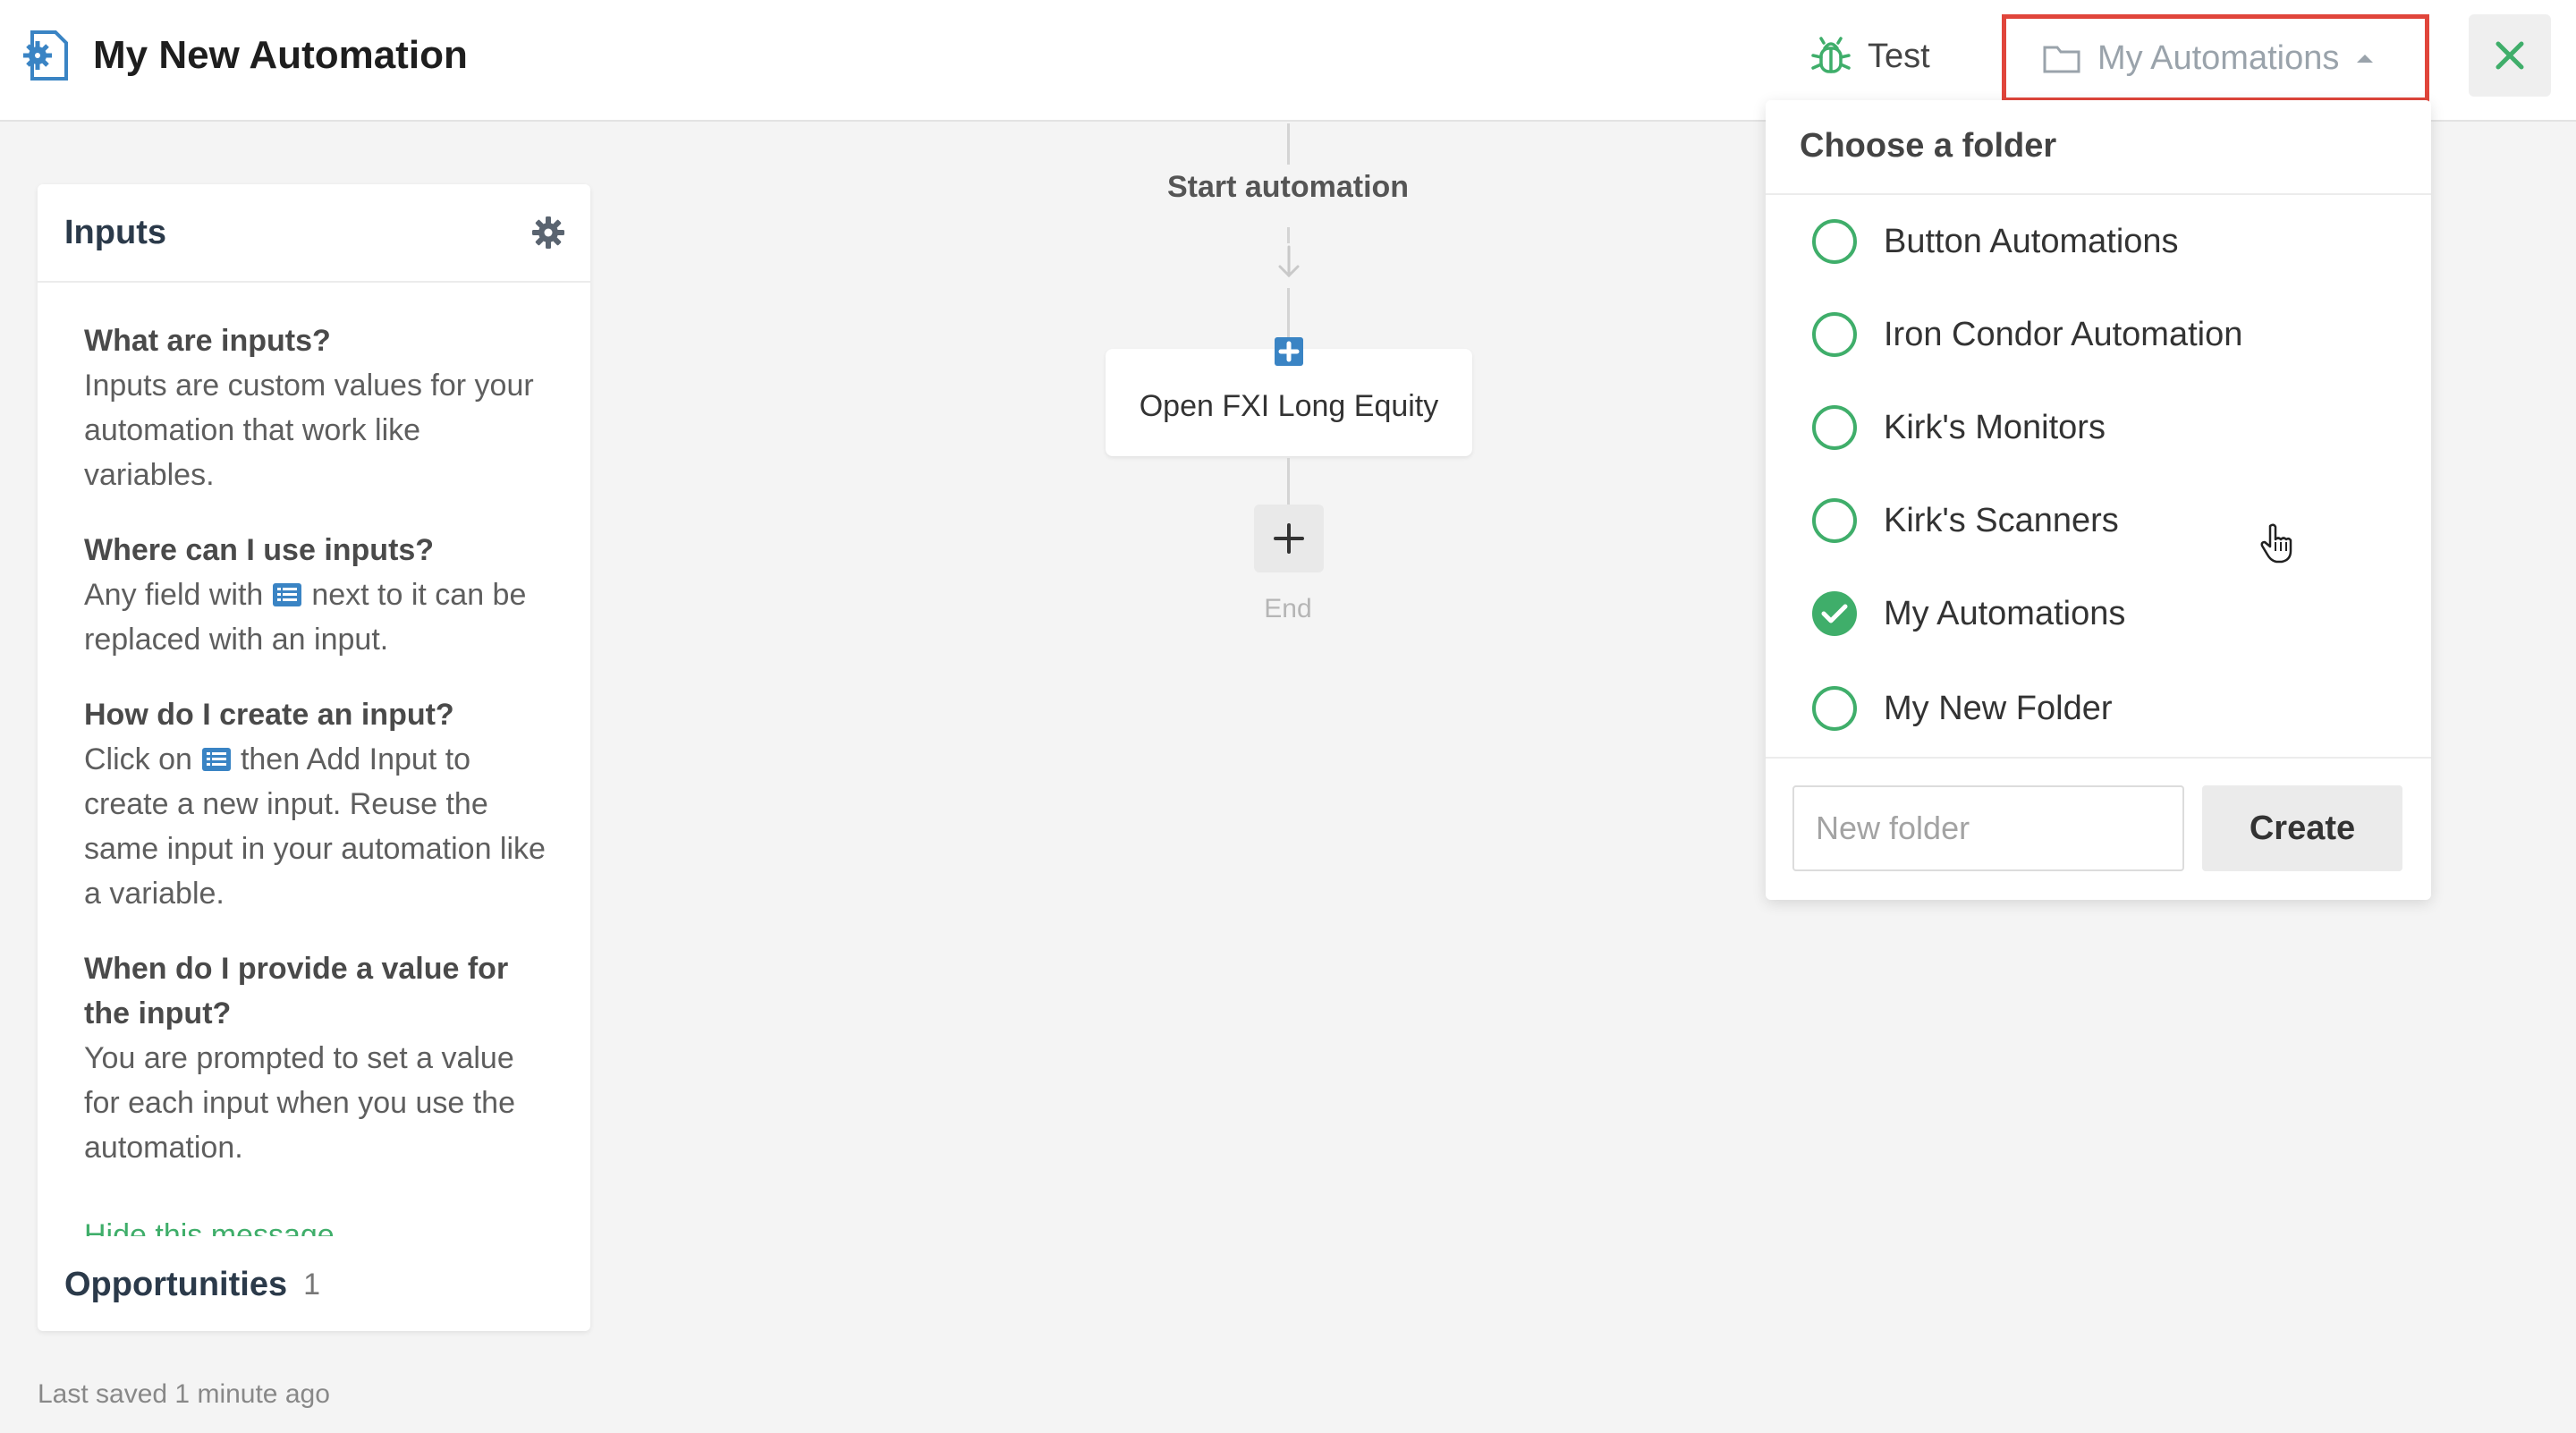  I want to click on folder-option-kirks-scanners: Kirk's Scanners, so click(1965, 520).